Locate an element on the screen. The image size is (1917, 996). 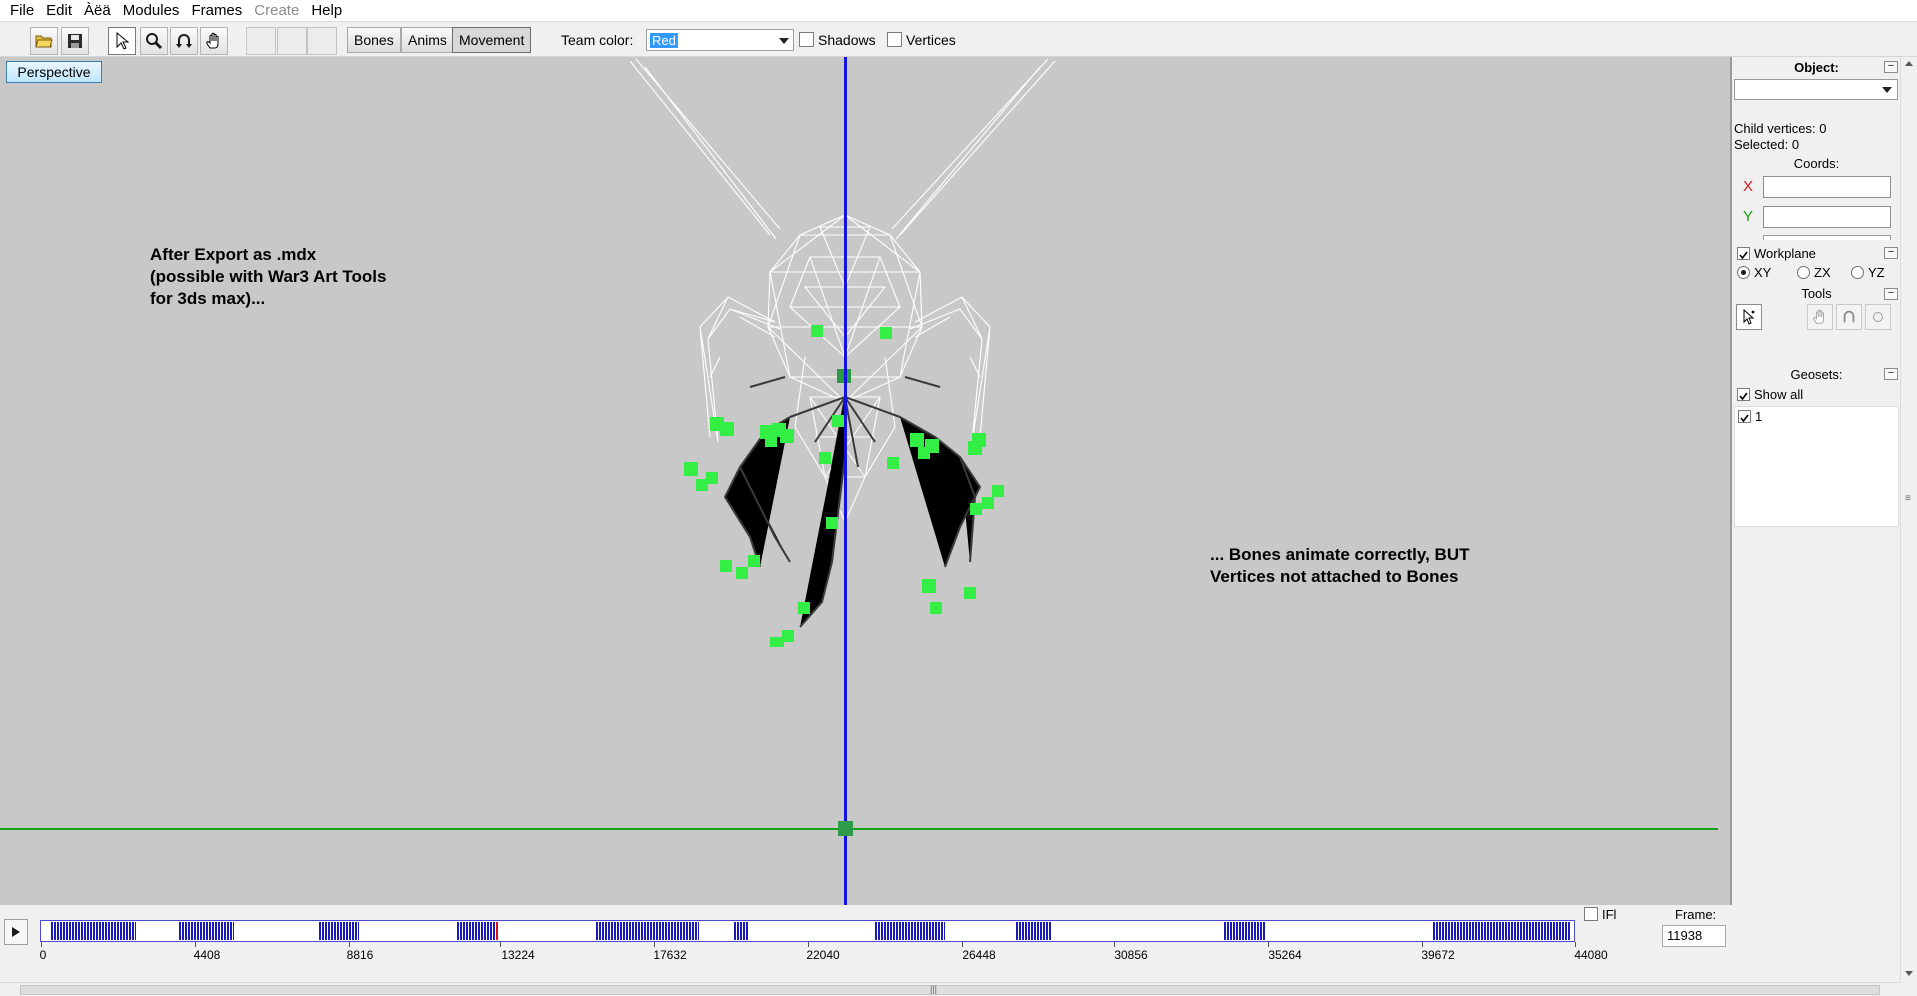
y-axis-line is located at coordinates (845, 481).